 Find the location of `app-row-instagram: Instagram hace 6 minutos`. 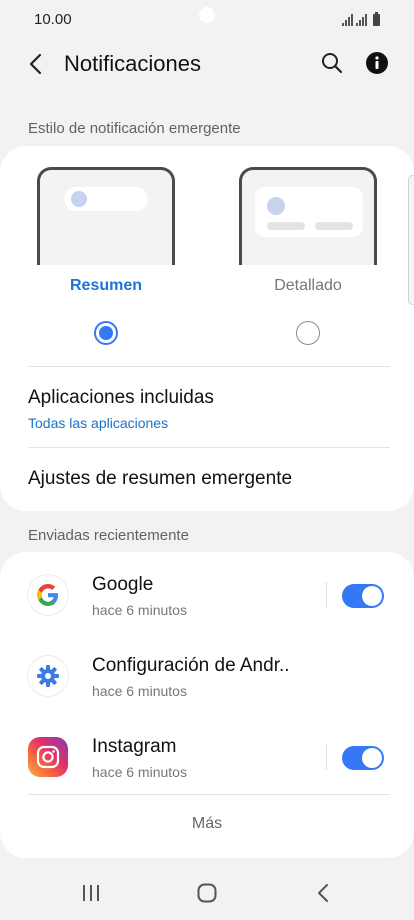

app-row-instagram: Instagram hace 6 minutos is located at coordinates (207, 757).